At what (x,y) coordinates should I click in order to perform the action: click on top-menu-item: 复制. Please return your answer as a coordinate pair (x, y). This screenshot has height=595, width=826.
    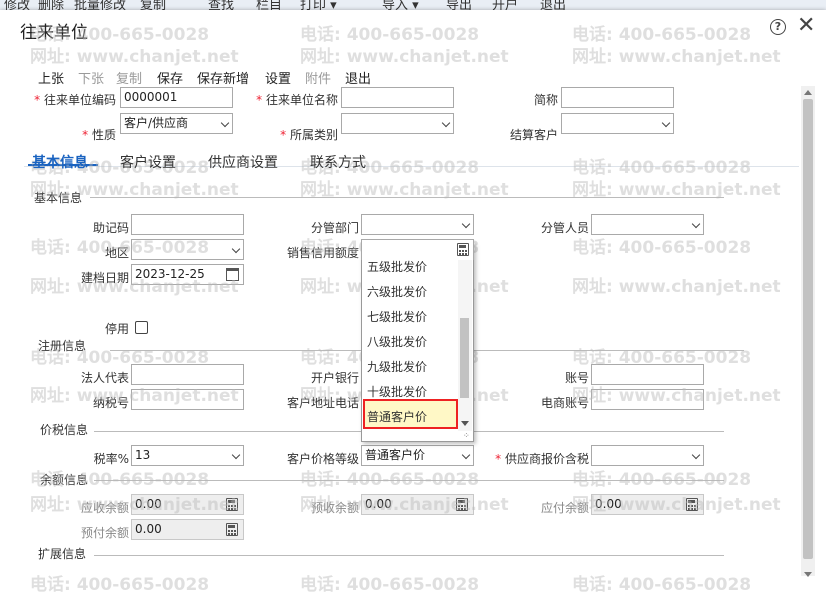
    Looking at the image, I should click on (153, 5).